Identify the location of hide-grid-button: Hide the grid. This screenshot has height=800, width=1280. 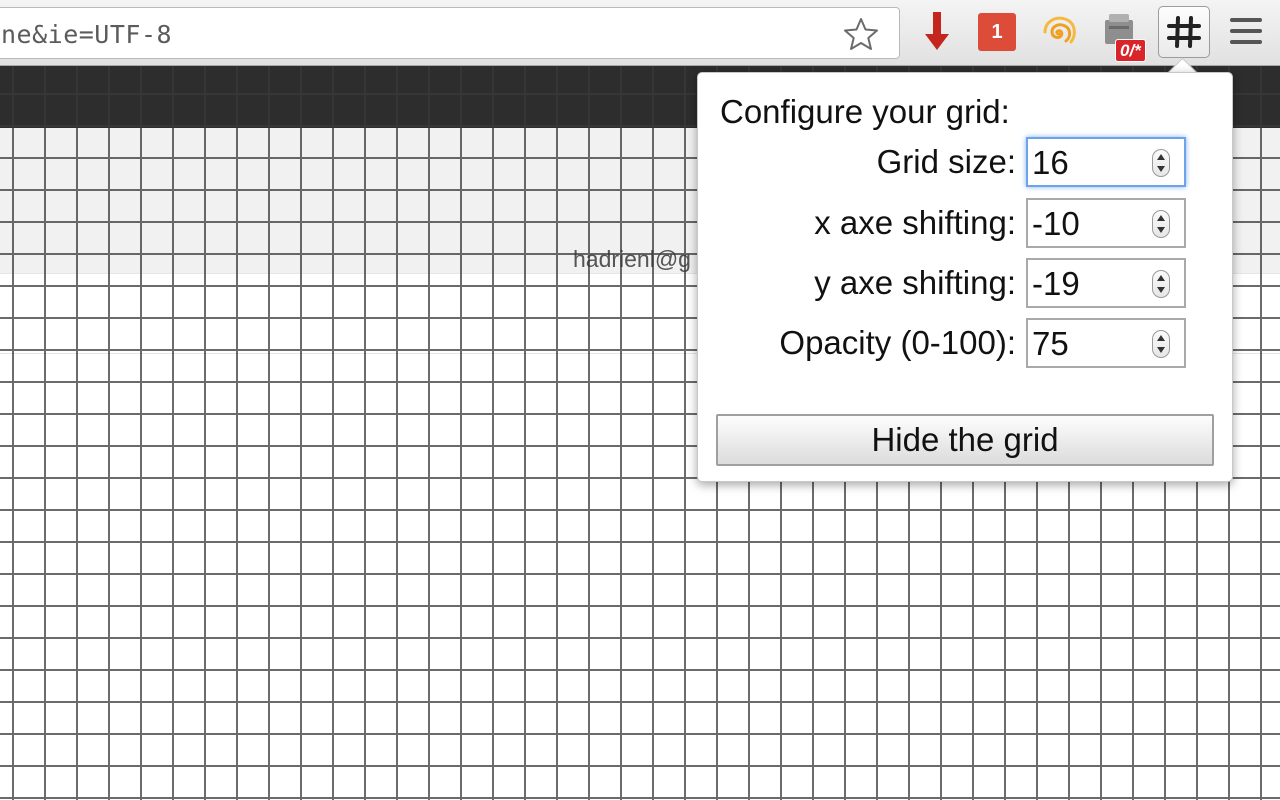
(965, 440).